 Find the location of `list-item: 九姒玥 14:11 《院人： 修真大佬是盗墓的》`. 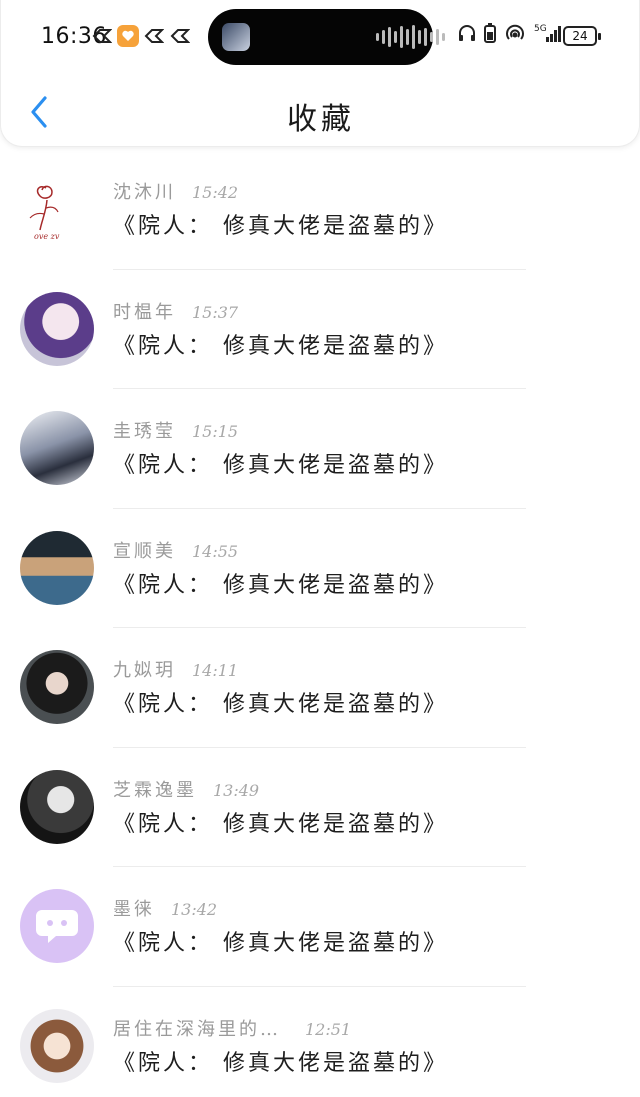

list-item: 九姒玥 14:11 《院人： 修真大佬是盗墓的》 is located at coordinates (320, 688).